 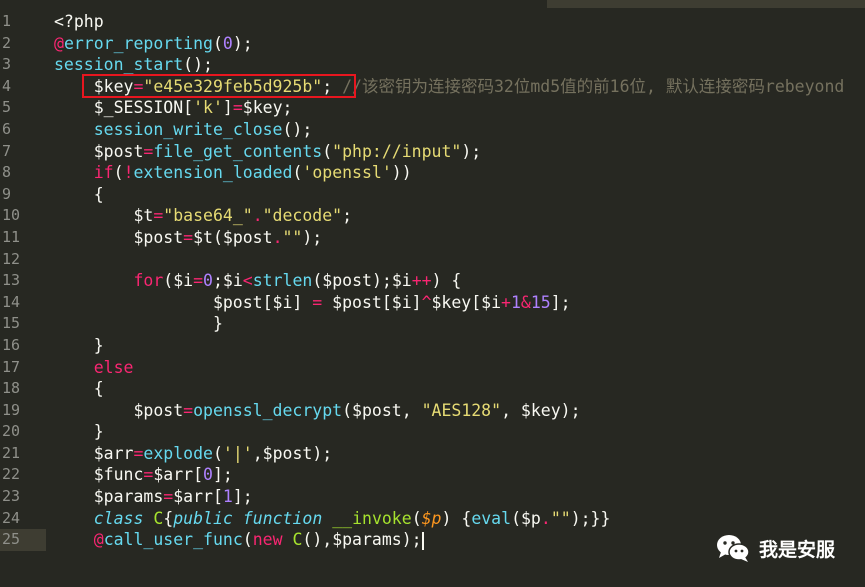 What do you see at coordinates (7, 172) in the screenshot?
I see `line-number: 8` at bounding box center [7, 172].